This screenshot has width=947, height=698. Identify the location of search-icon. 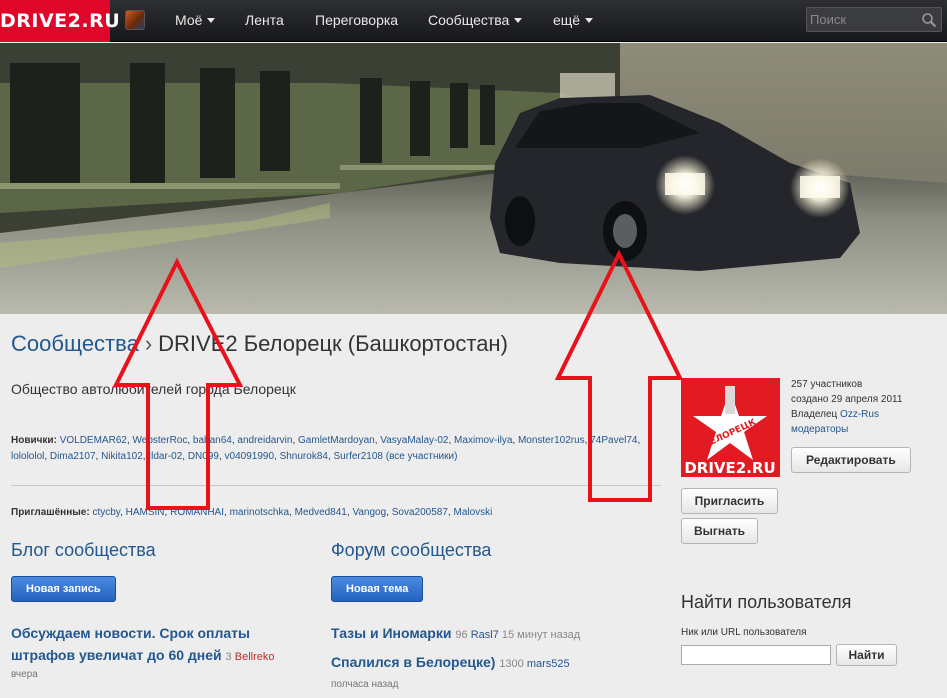
(929, 20).